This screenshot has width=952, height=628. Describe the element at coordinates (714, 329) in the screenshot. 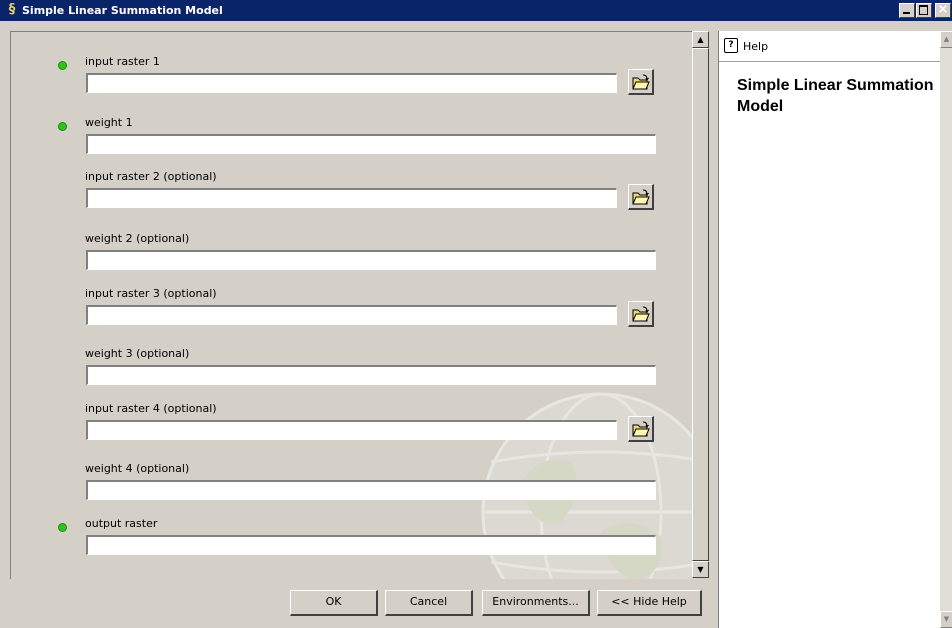

I see `panel-splitter` at that location.